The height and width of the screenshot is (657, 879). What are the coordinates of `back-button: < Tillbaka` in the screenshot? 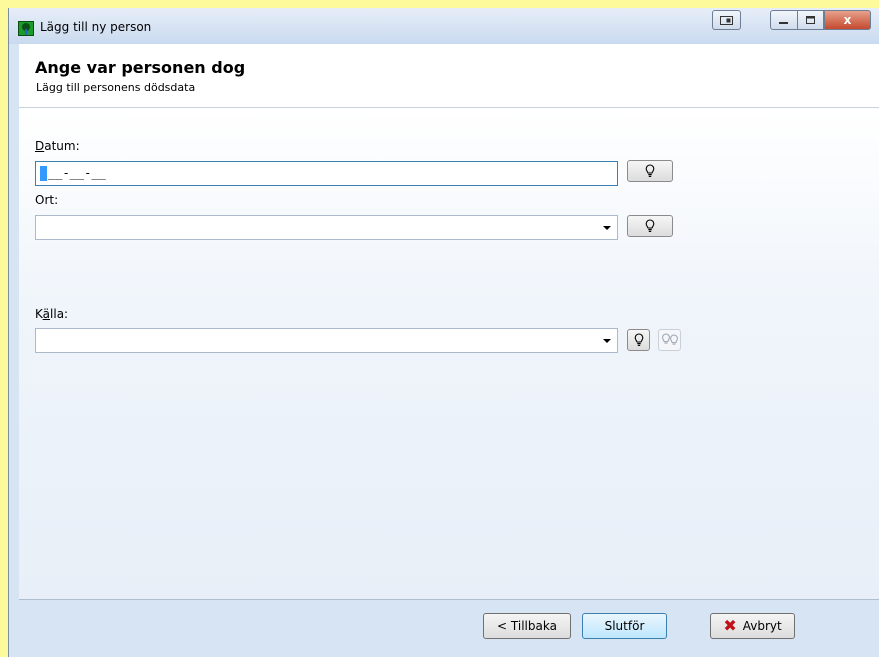 It's located at (527, 626).